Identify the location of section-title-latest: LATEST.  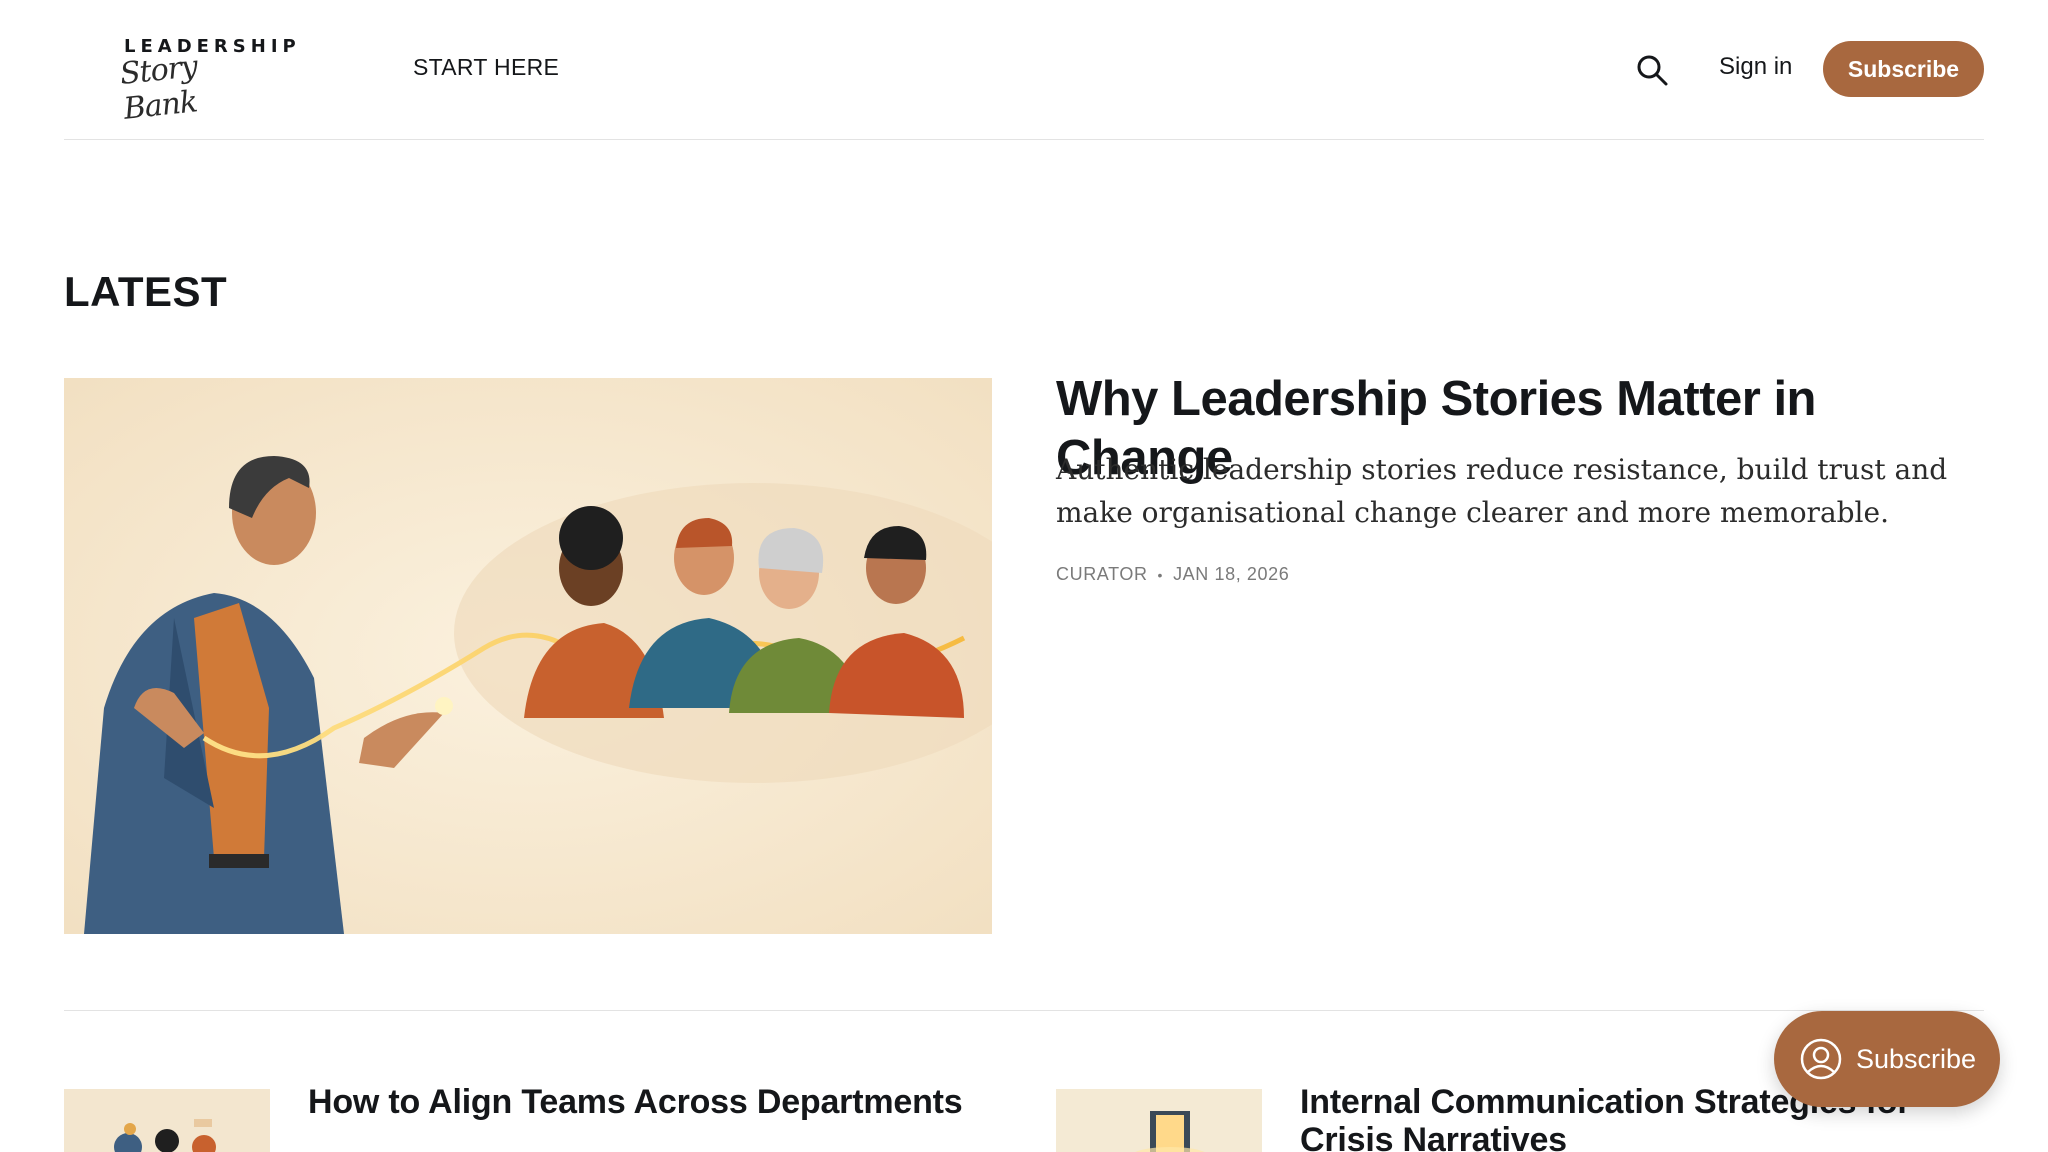
(146, 291).